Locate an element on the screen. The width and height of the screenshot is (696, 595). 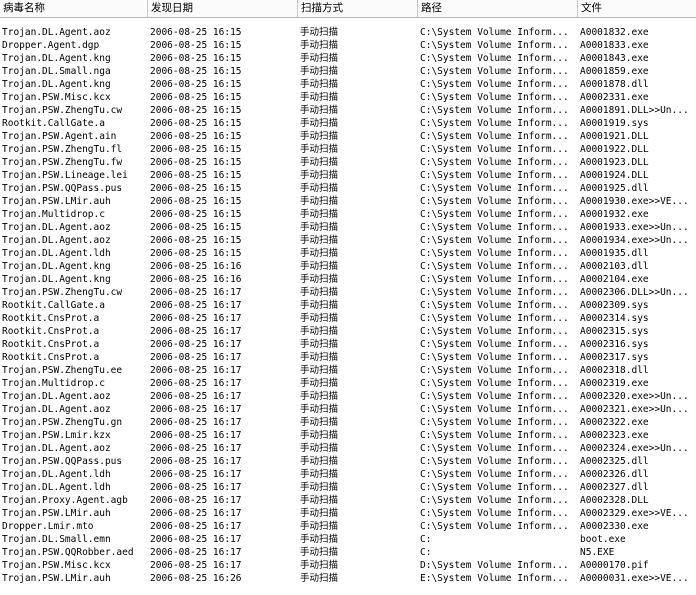
virus-name-cell: Trojan.PSW.ZhengTu.fl is located at coordinates (62, 149).